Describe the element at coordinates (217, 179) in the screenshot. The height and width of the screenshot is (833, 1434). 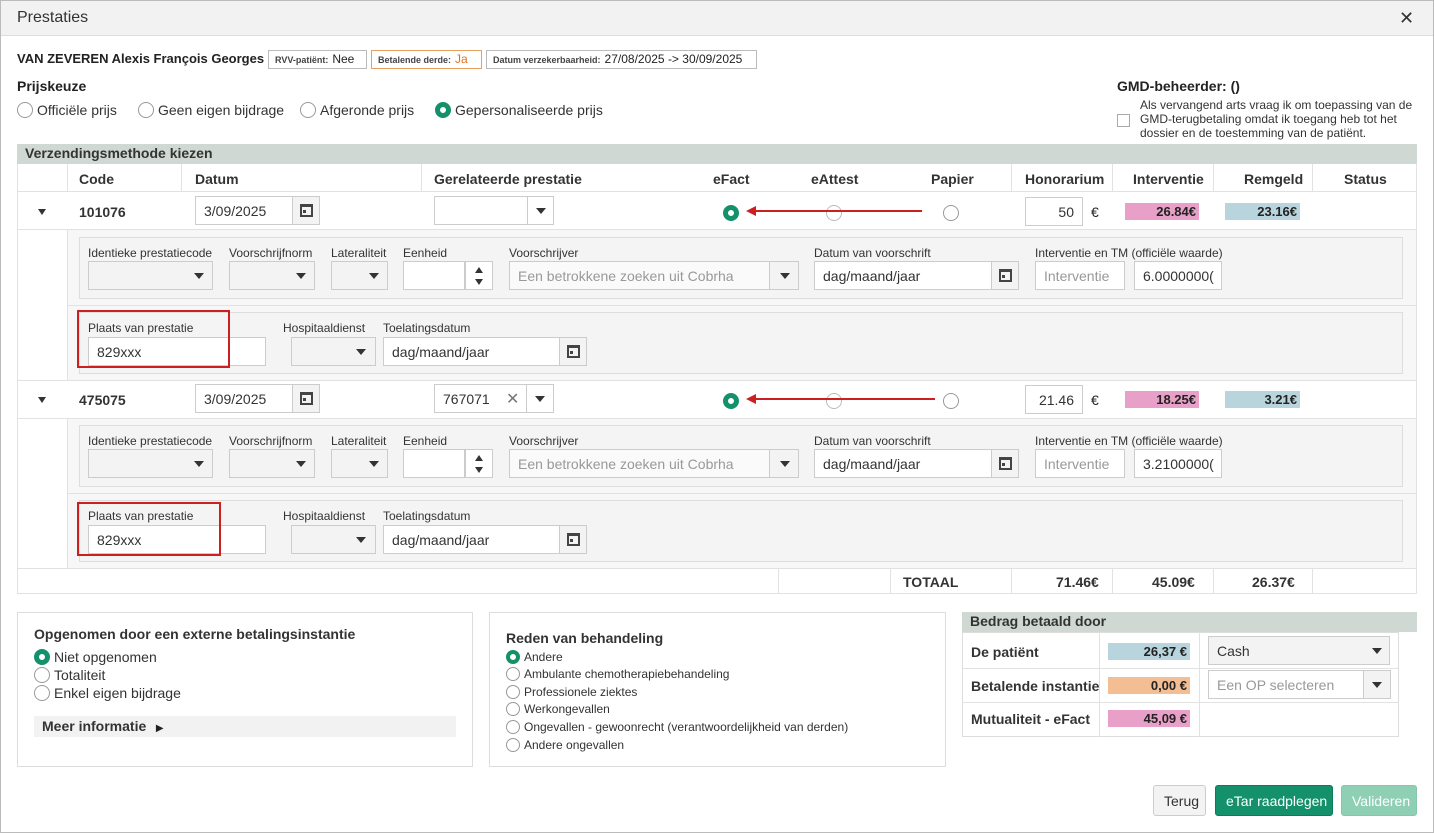
I see `col-datum: Datum` at that location.